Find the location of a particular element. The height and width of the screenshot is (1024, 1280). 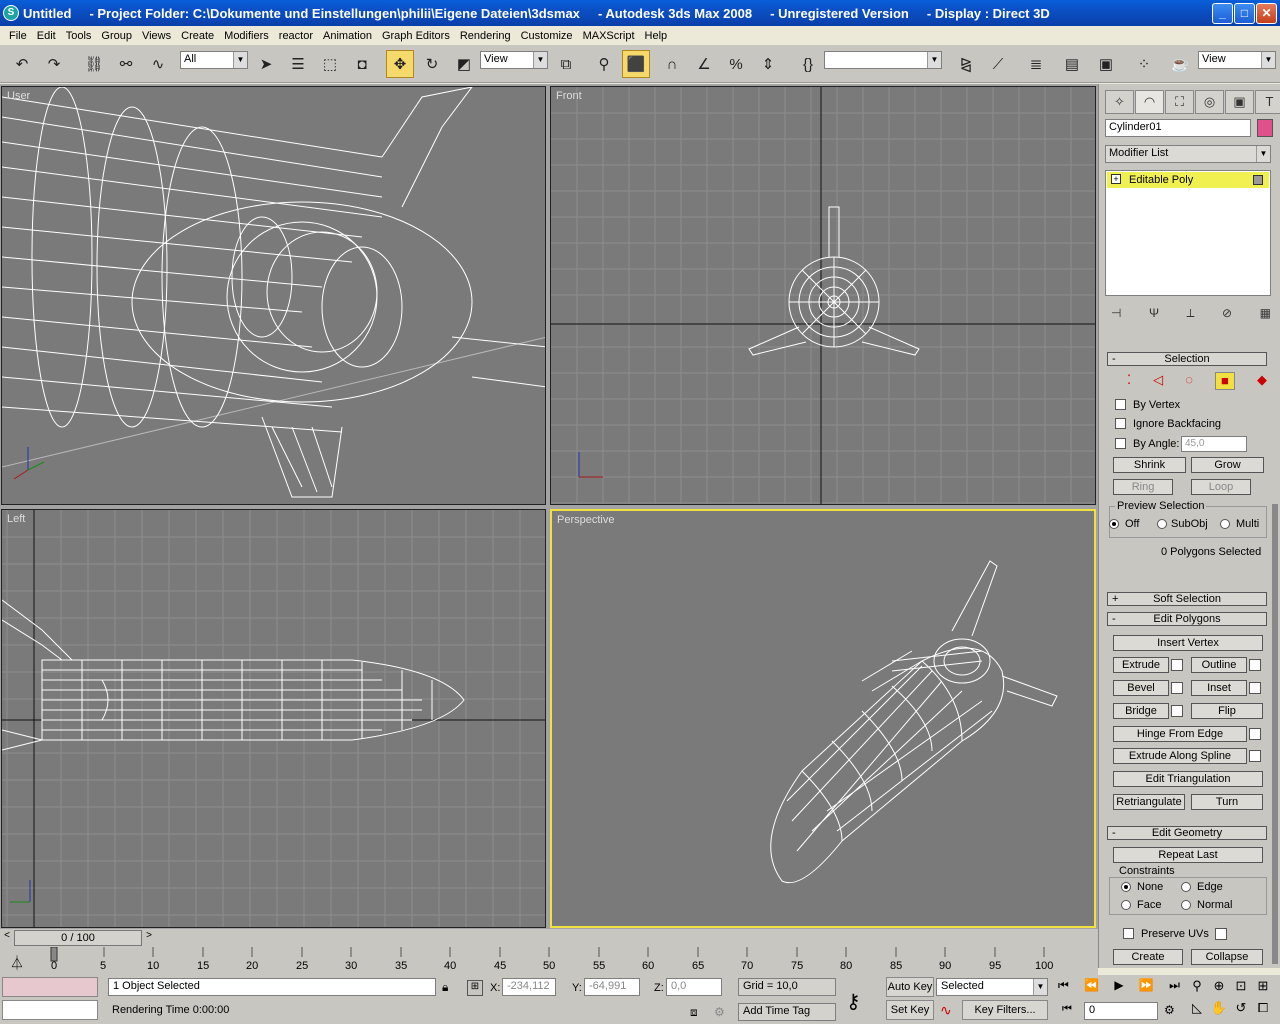

adaptive-degradation-icon: ⚙ is located at coordinates (723, 1013).